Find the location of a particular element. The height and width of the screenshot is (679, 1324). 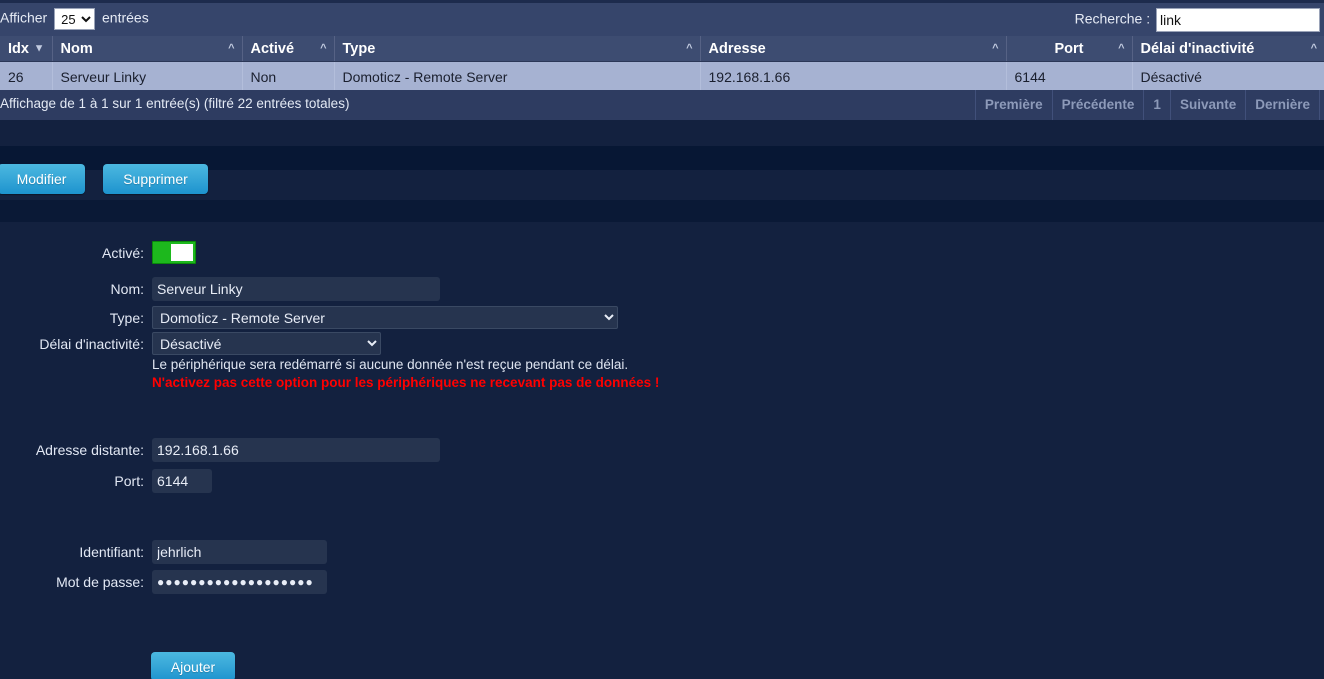

port-input is located at coordinates (182, 481).